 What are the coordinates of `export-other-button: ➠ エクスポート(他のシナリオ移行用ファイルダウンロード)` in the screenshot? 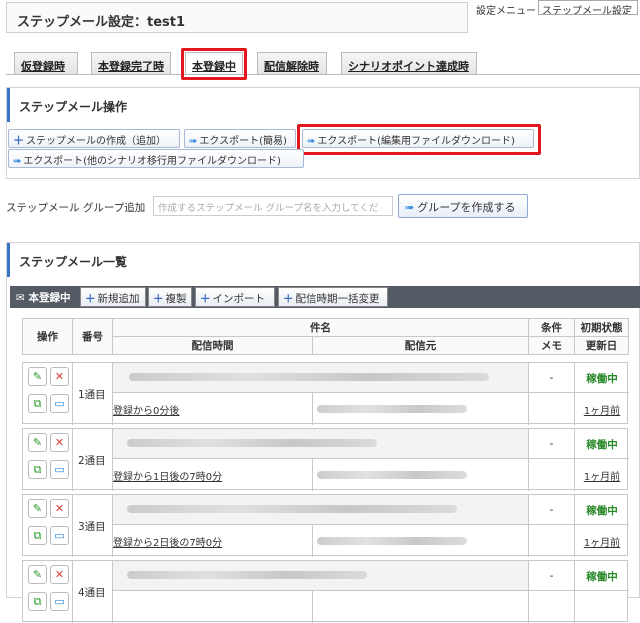 It's located at (156, 158).